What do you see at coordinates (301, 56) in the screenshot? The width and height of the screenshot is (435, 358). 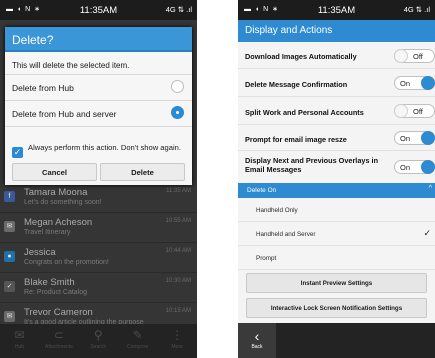 I see `setting-label: Download Images Automatically` at bounding box center [301, 56].